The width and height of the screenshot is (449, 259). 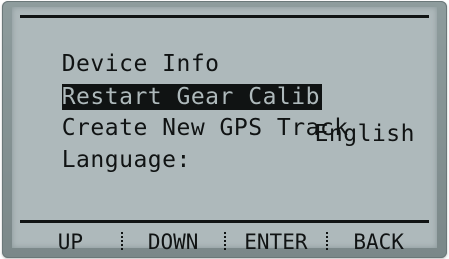 I want to click on softkey-bar: UP DOWN ENTER BACK, so click(x=224, y=242).